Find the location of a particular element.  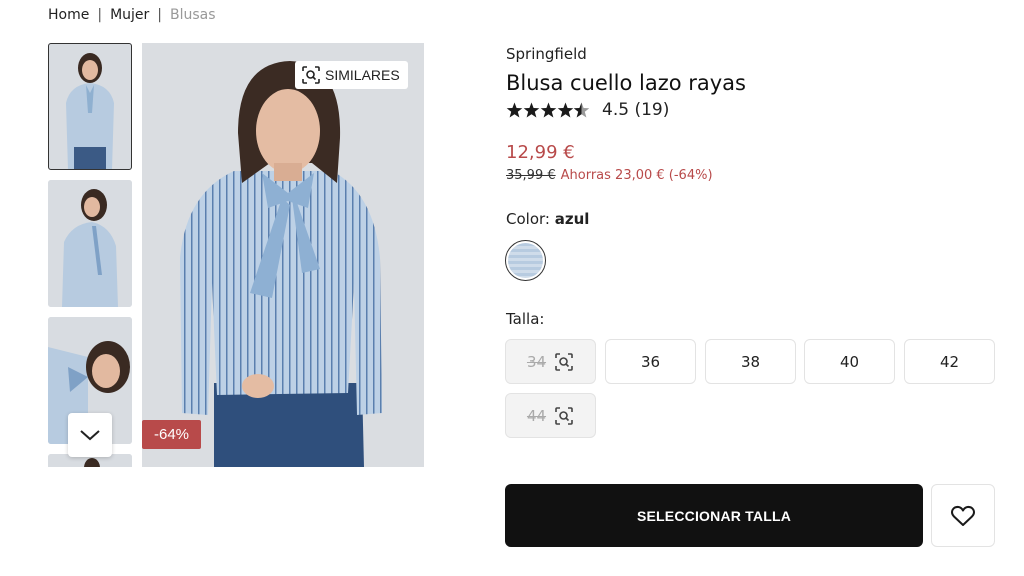

model-side-image is located at coordinates (90, 243).